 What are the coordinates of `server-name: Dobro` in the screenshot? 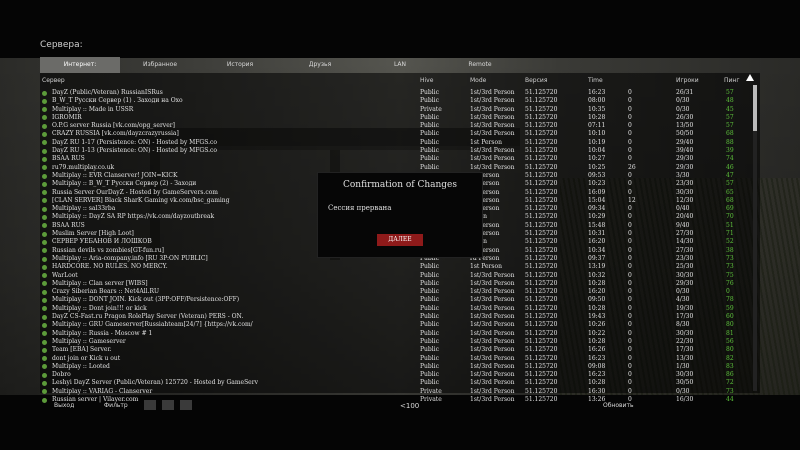 It's located at (61, 375).